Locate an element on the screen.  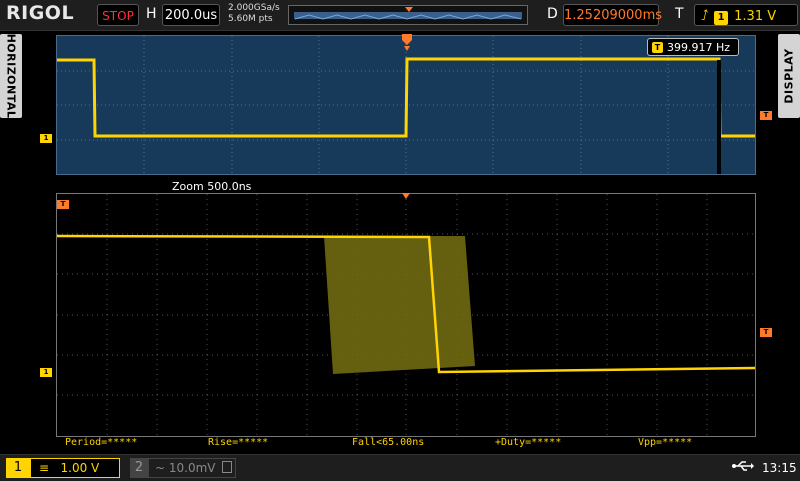
display-menu-tab: DISPLAY is located at coordinates (789, 76).